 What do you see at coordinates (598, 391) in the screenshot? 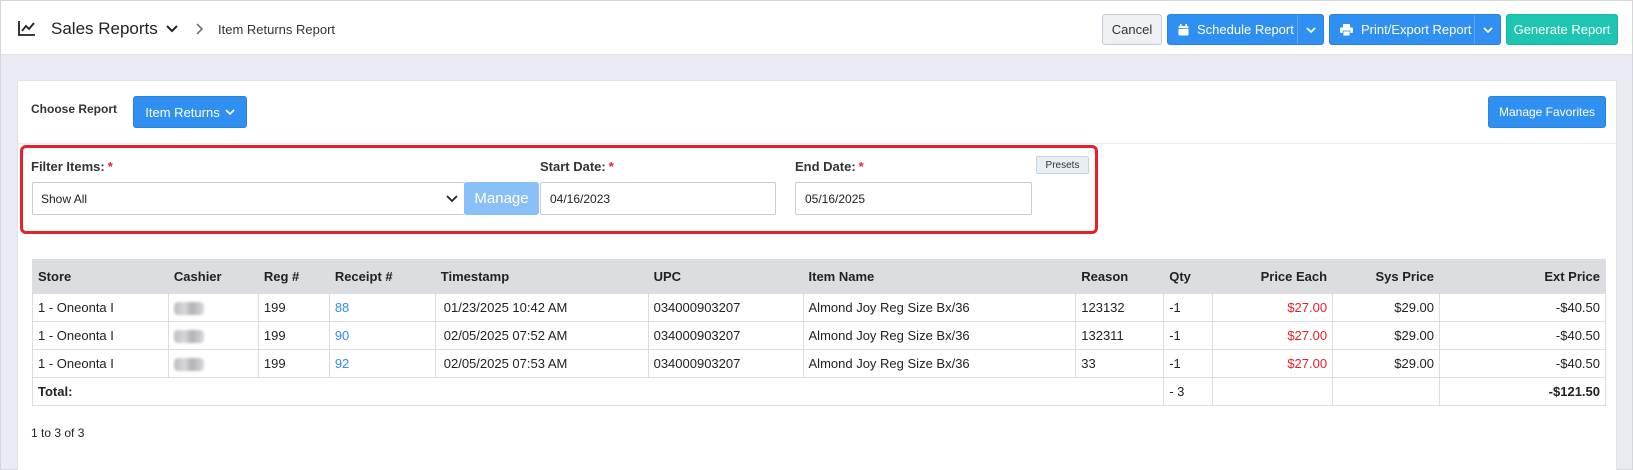
I see `total-label: Total:` at bounding box center [598, 391].